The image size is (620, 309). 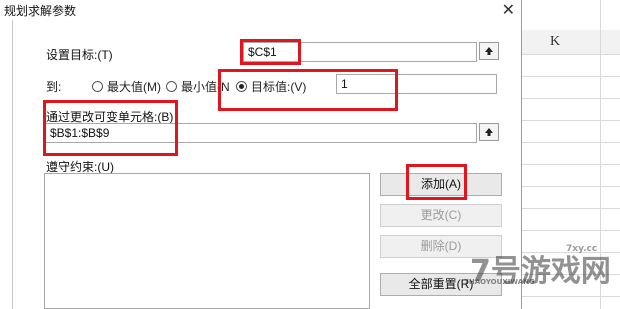 I want to click on dialog-left-edge, so click(x=6, y=164).